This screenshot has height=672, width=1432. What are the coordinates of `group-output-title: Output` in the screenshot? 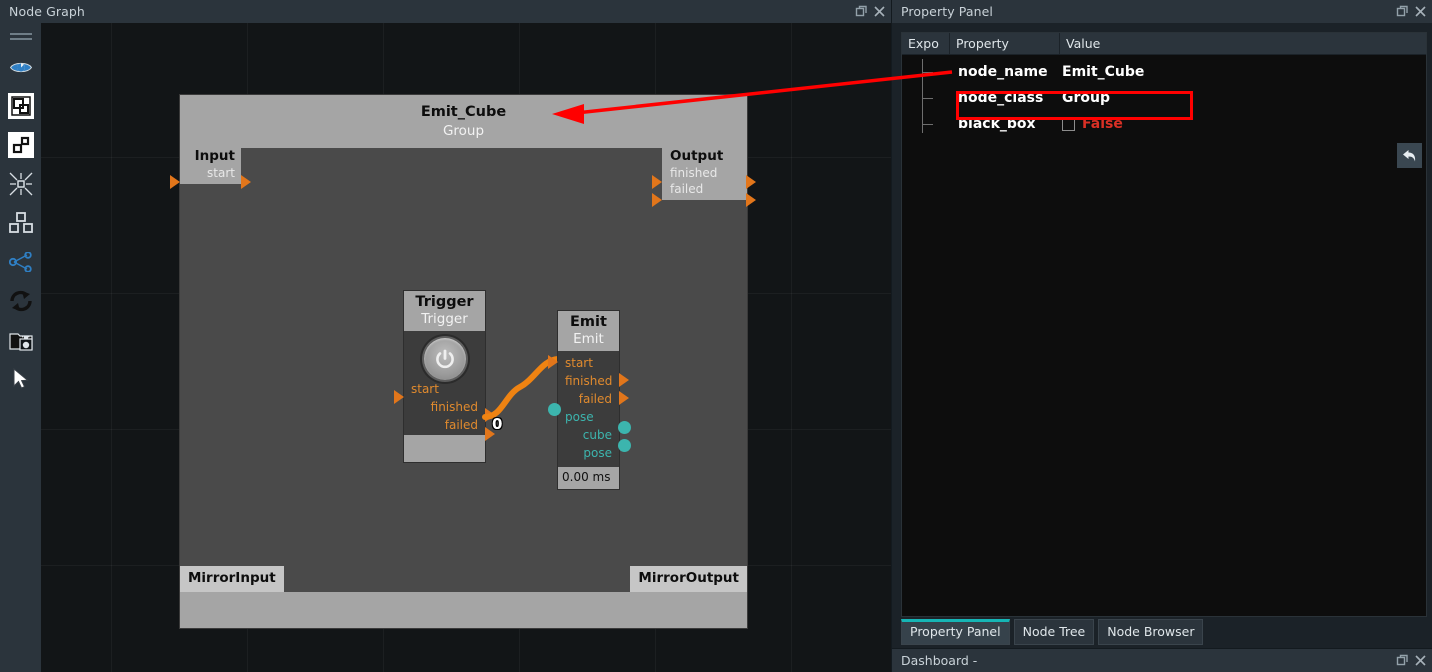 It's located at (697, 156).